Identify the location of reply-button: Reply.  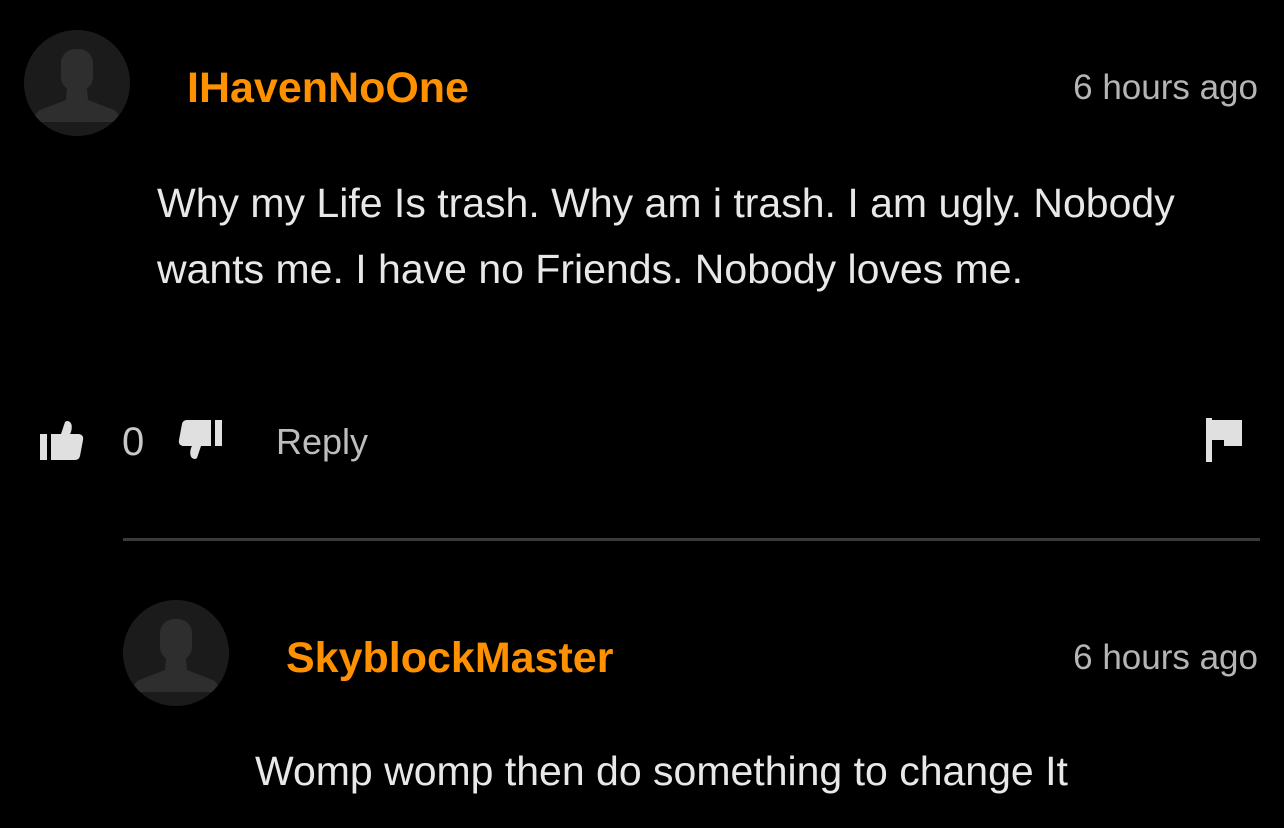
(322, 442).